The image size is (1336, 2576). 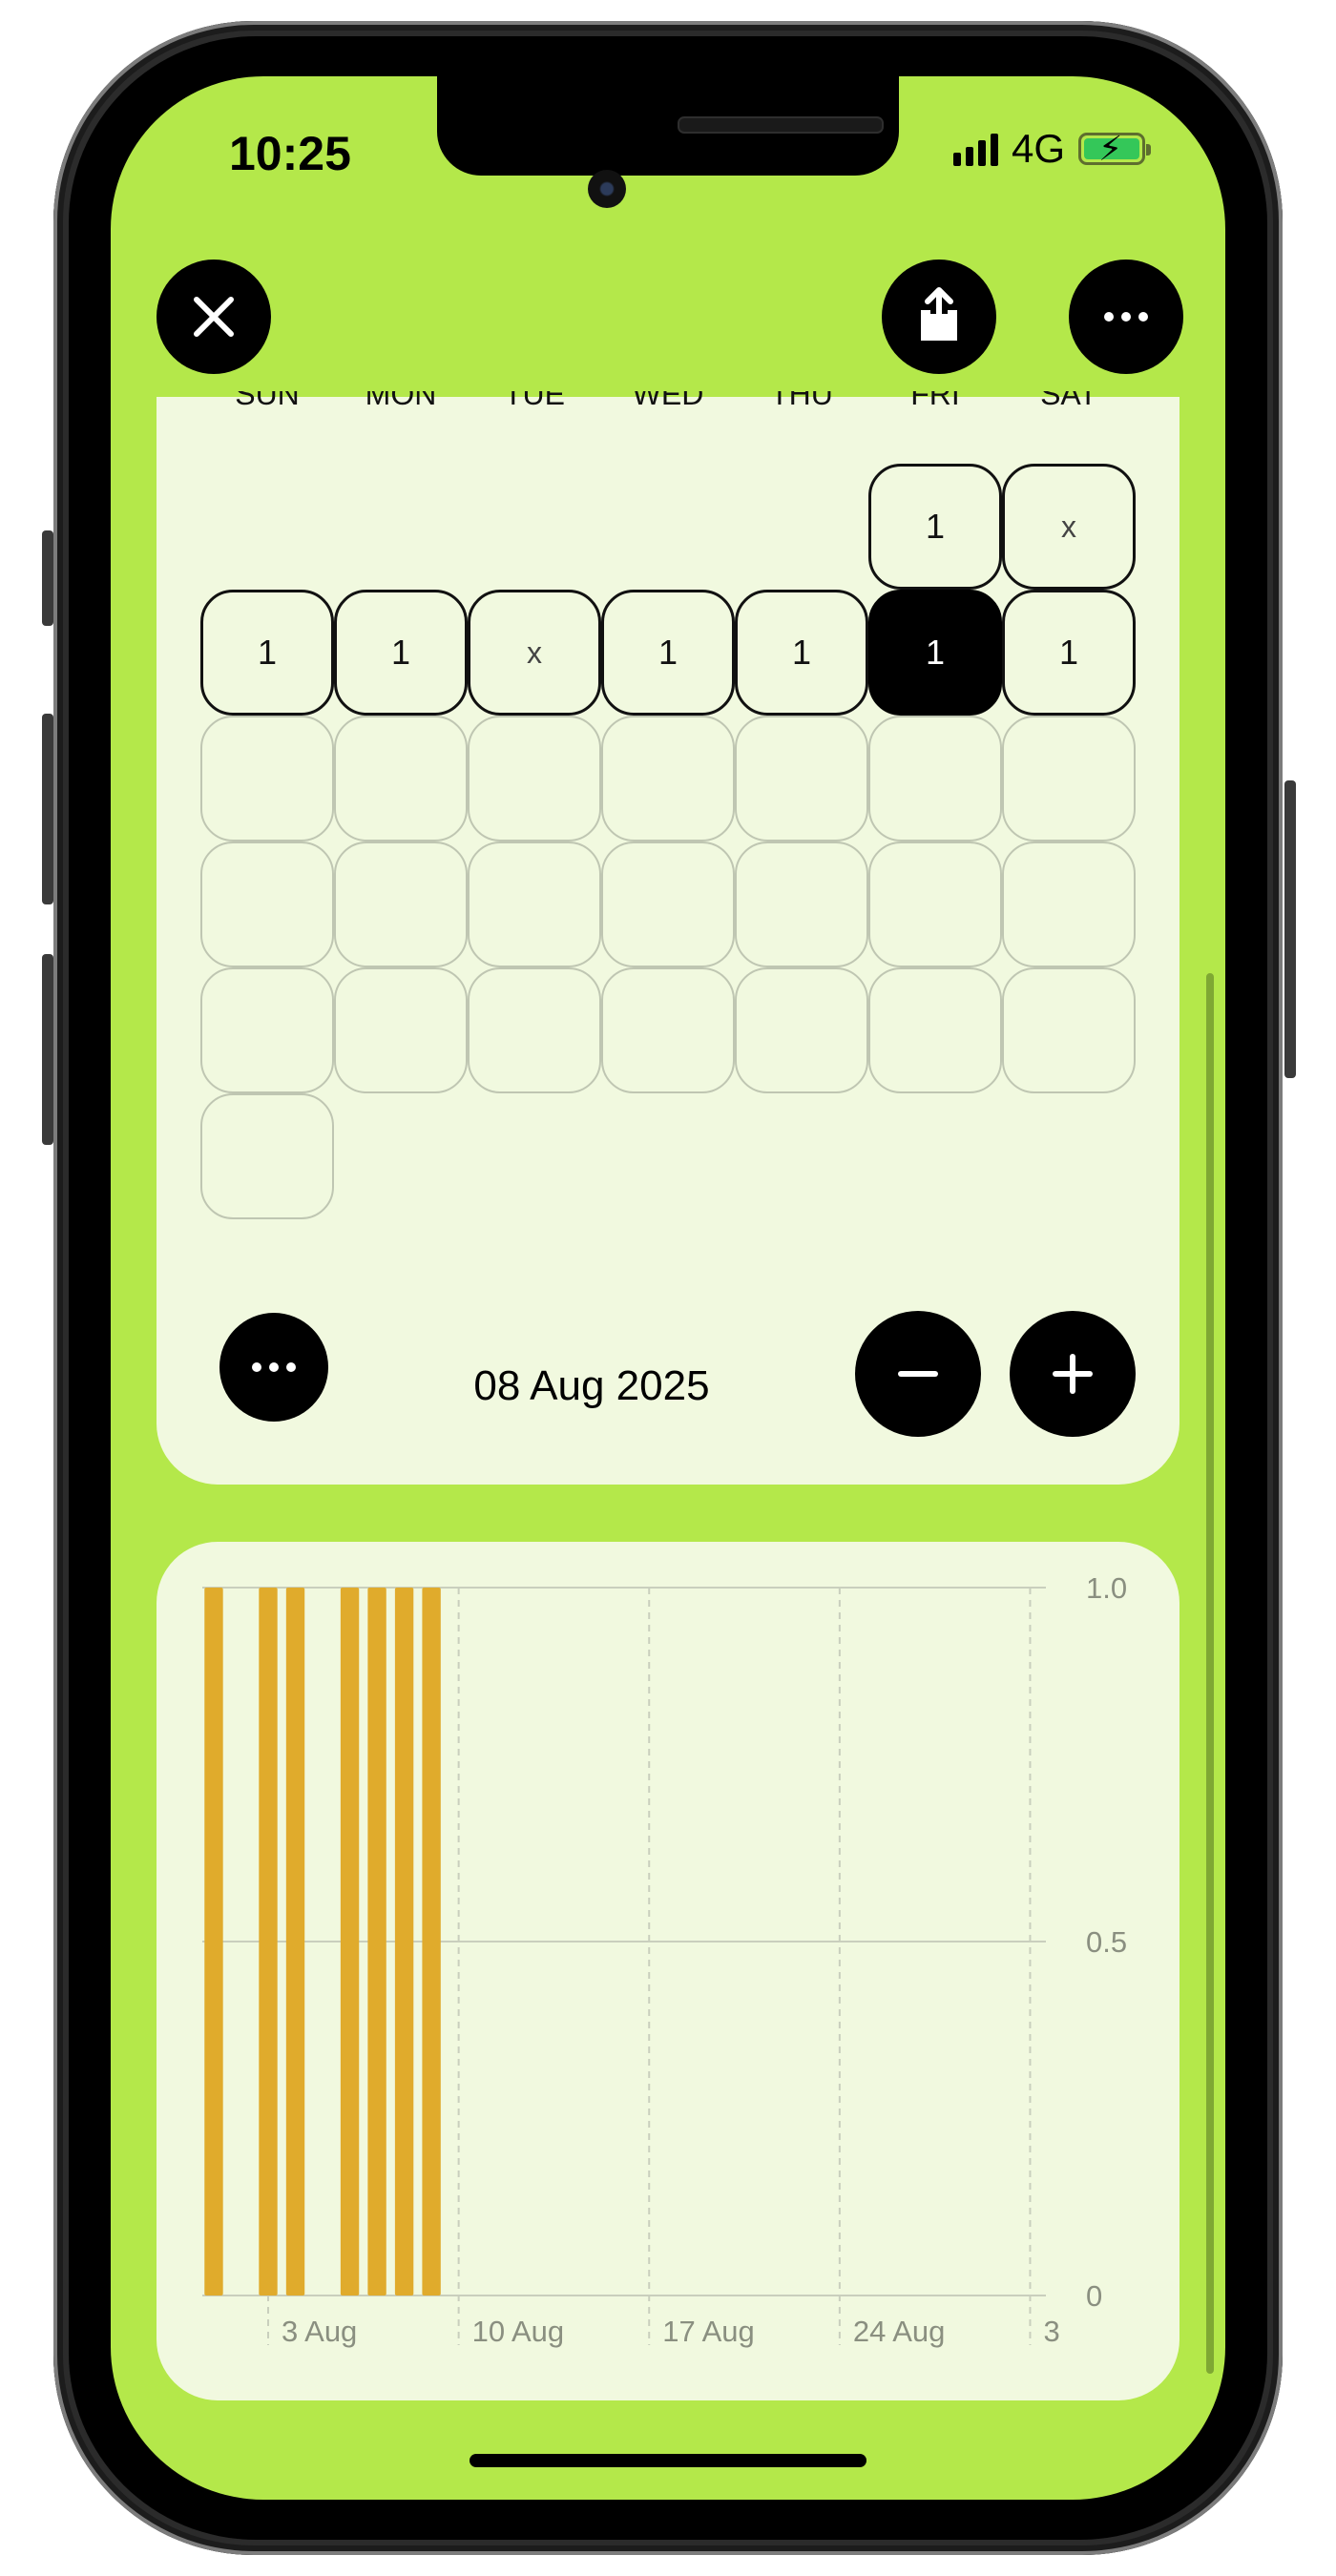 I want to click on share-icon, so click(x=939, y=314).